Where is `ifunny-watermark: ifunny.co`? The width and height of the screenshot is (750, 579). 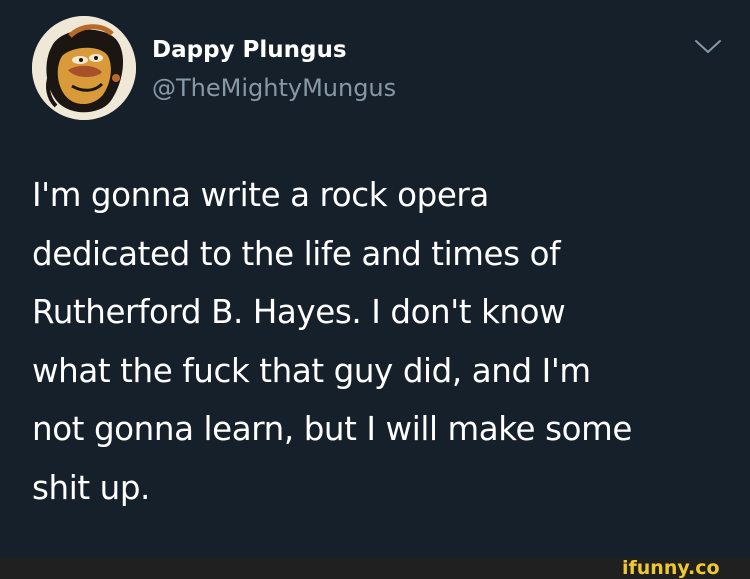 ifunny-watermark: ifunny.co is located at coordinates (683, 567).